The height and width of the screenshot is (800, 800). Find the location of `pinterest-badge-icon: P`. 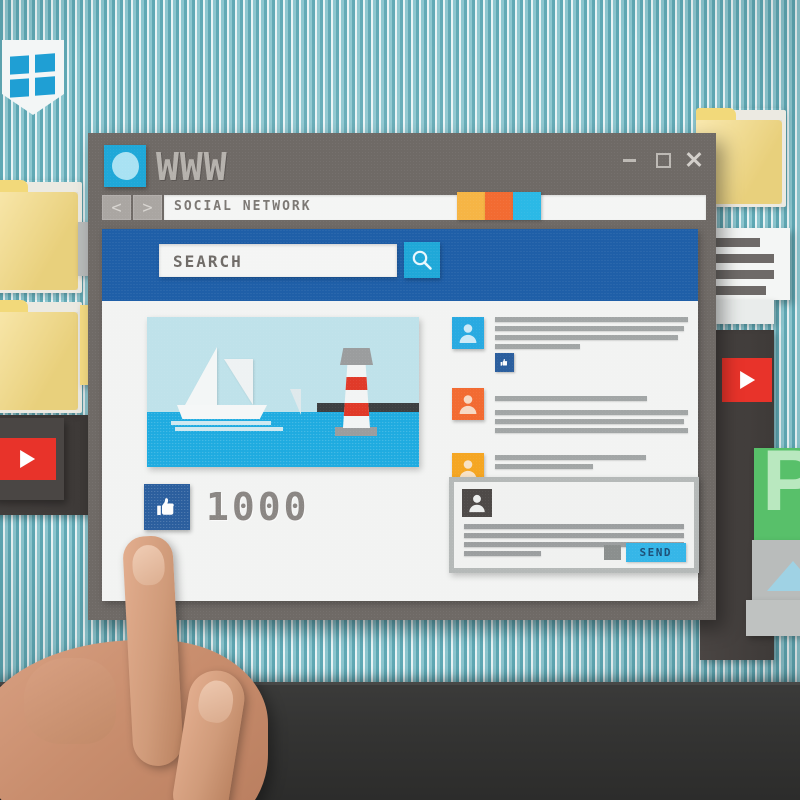

pinterest-badge-icon: P is located at coordinates (777, 486).